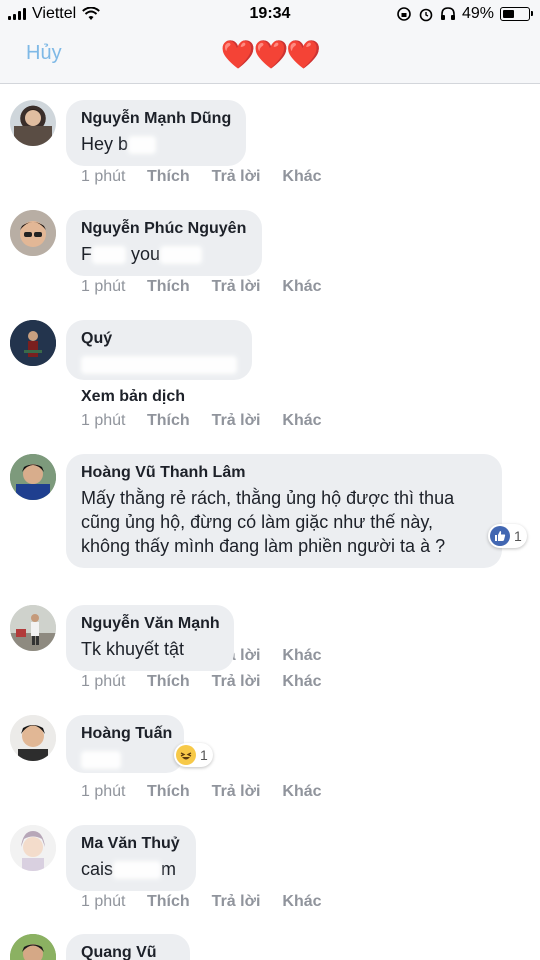  I want to click on comment-bubble: Nguyễn Mạnh Dũng Hey b, so click(156, 133).